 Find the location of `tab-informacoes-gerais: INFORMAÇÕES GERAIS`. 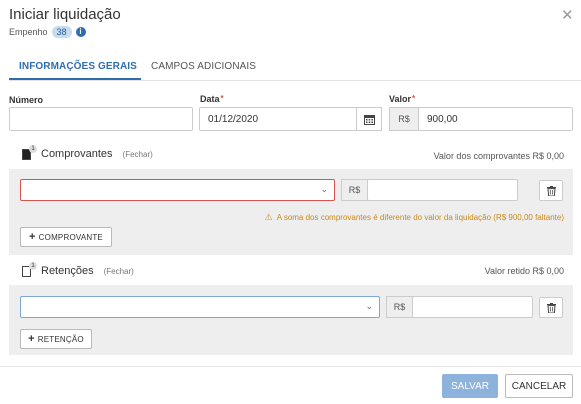

tab-informacoes-gerais: INFORMAÇÕES GERAIS is located at coordinates (78, 66).